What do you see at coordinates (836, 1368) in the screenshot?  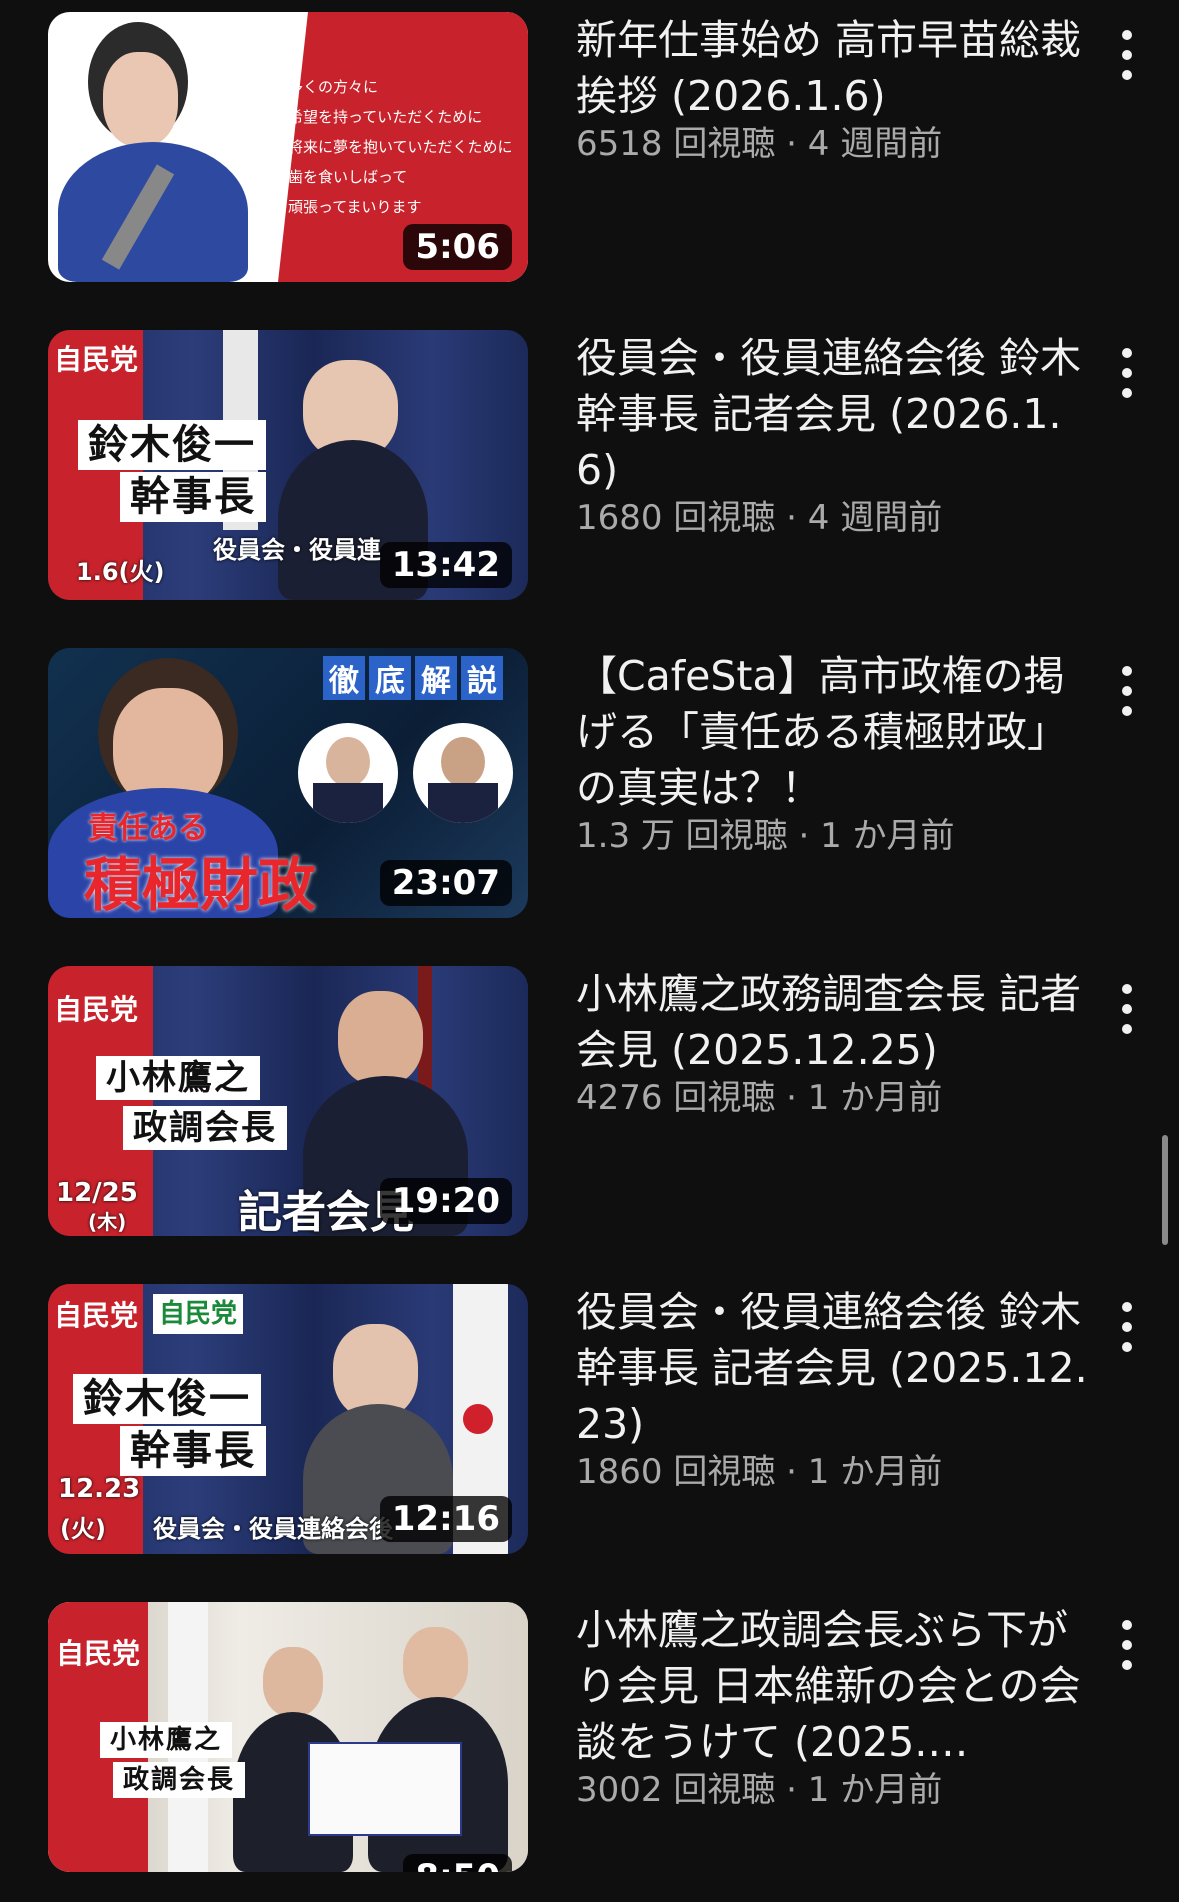 I see `video-title: 役員会・役員連絡会後 鈴木幹事長 記者会見 (2025.12.23)` at bounding box center [836, 1368].